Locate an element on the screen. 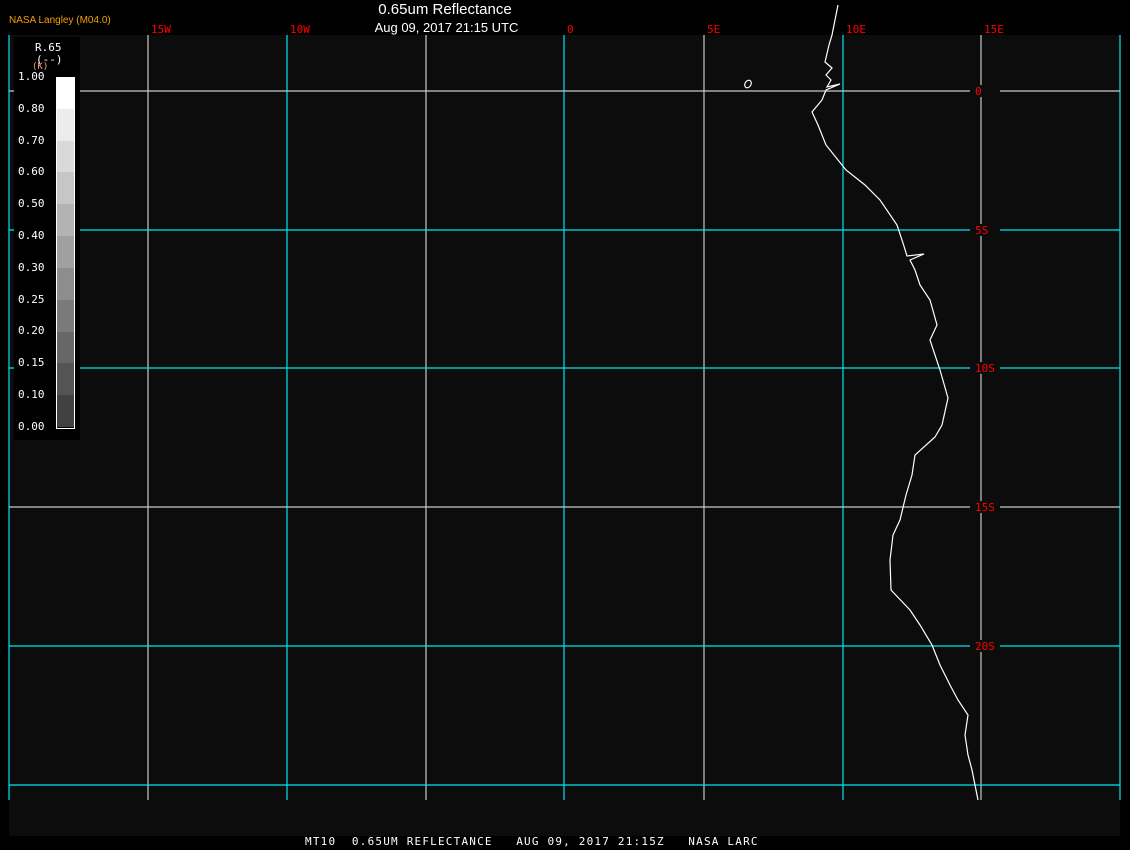 This screenshot has width=1130, height=850. map-title: 0.65um Reflectance is located at coordinates (445, 9).